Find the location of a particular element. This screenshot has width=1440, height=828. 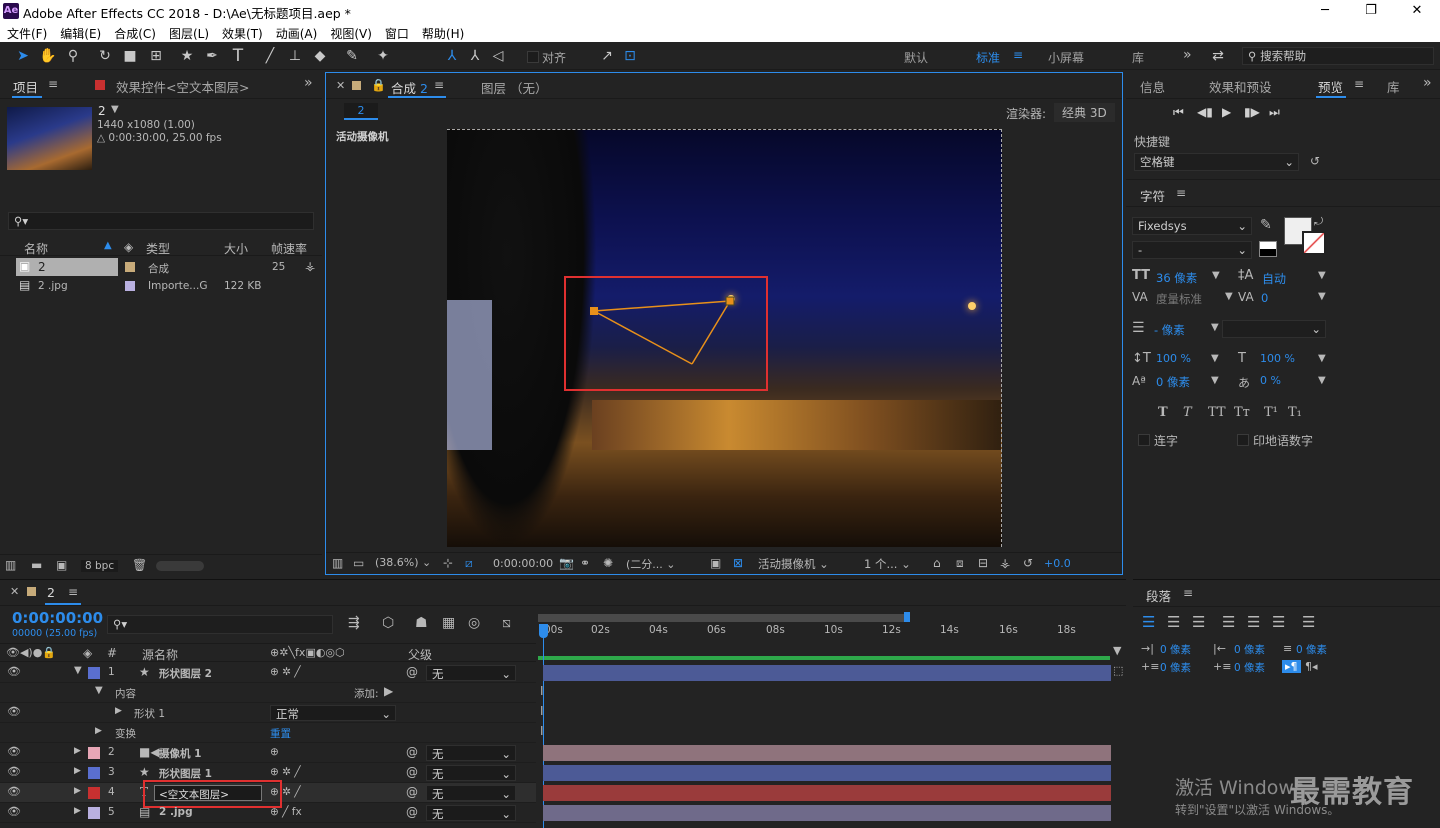

justify-left-icon: ☰ is located at coordinates (1228, 622).